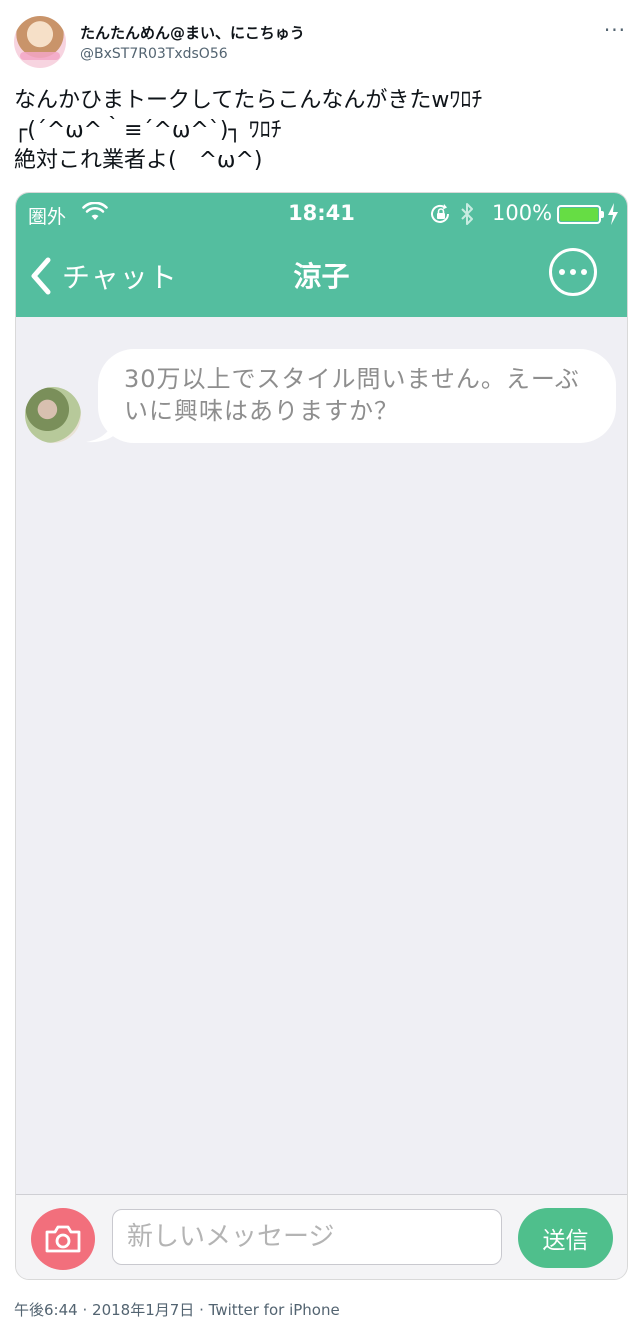  I want to click on nav-bar: チャット 涼子, so click(321, 276).